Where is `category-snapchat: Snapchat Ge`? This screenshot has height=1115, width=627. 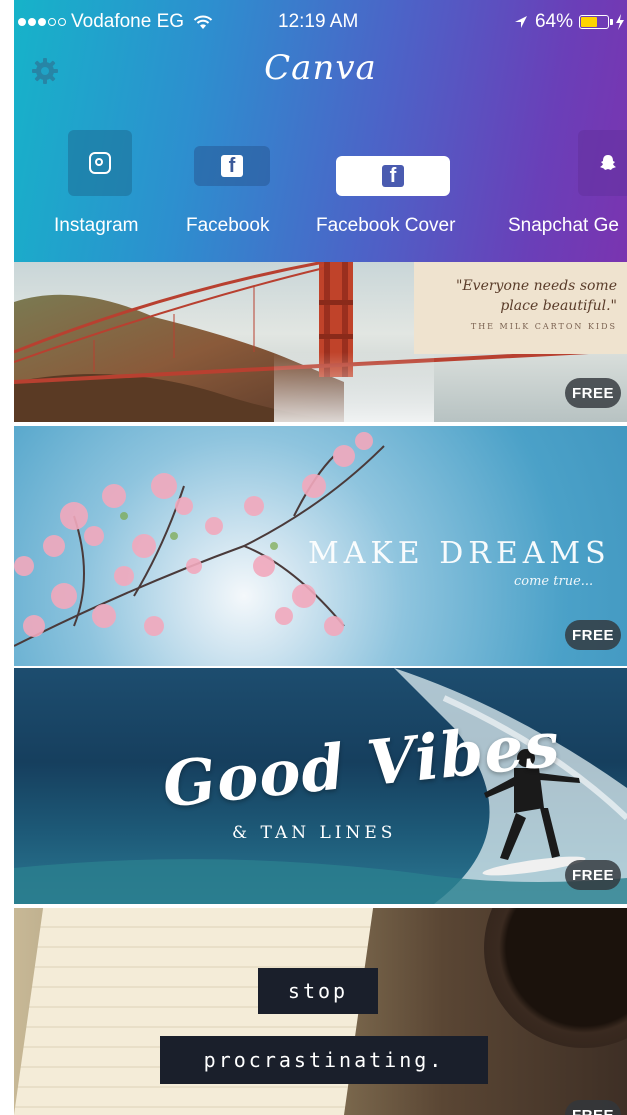 category-snapchat: Snapchat Ge is located at coordinates (567, 185).